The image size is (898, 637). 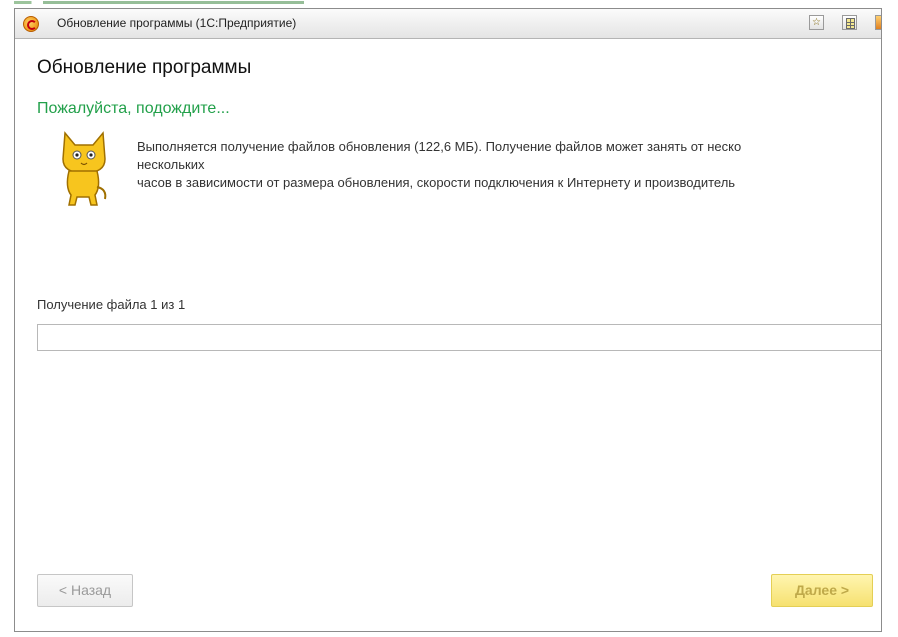 I want to click on title-bar: Обновление программы (1С:Предприятие) ☆, so click(x=448, y=24).